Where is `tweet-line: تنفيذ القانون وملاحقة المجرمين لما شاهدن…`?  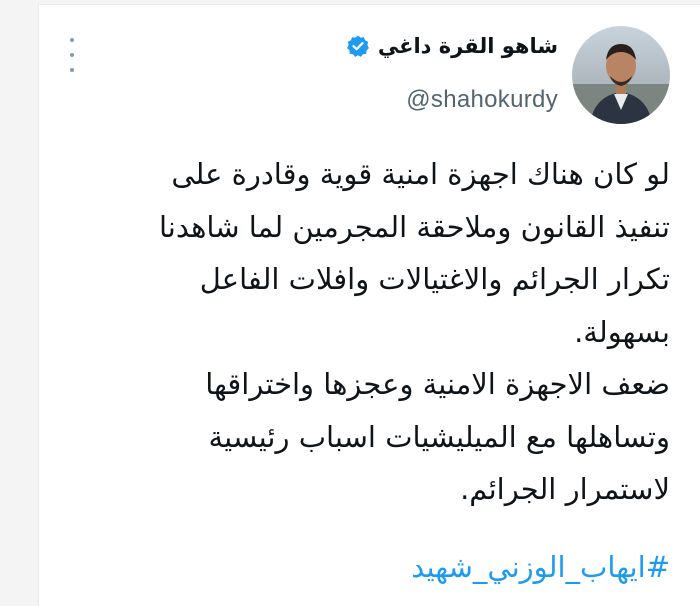
tweet-line: تنفيذ القانون وملاحقة المجرمين لما شاهدن… is located at coordinates (414, 226).